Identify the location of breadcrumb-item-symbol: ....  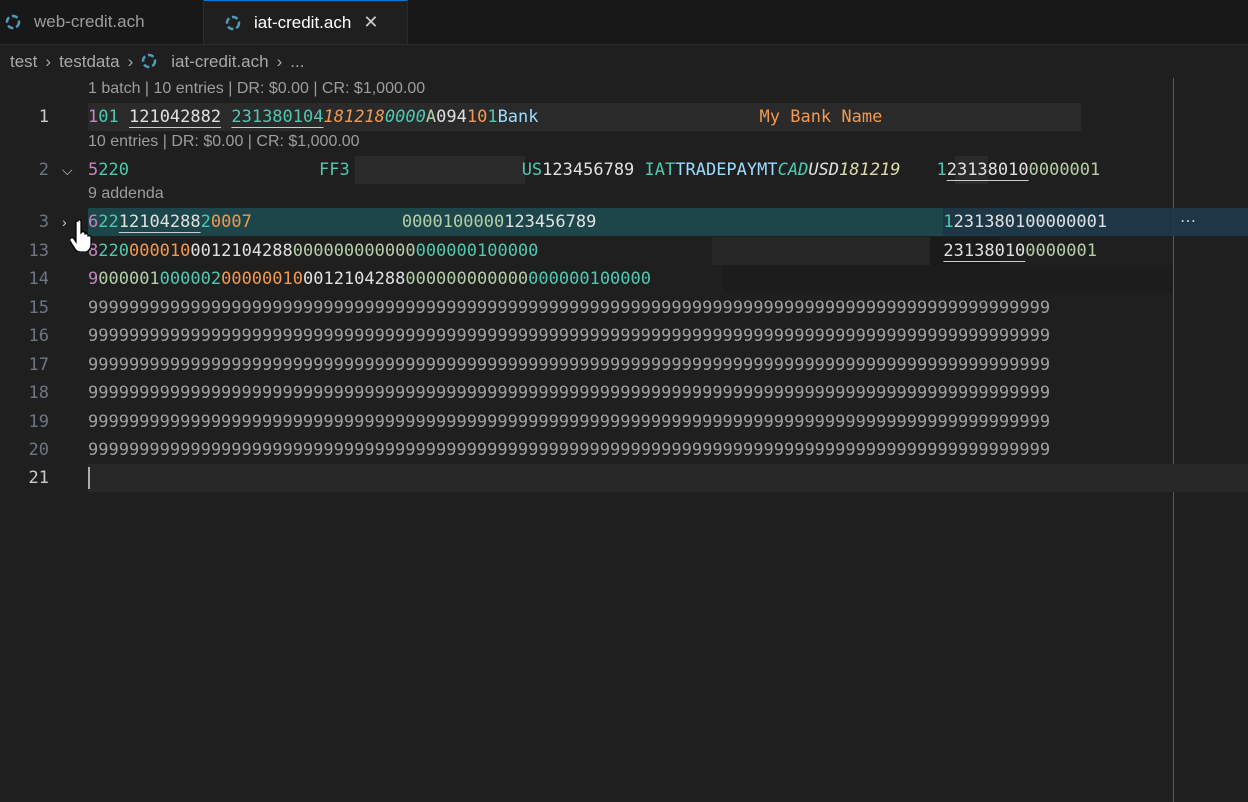
(297, 62).